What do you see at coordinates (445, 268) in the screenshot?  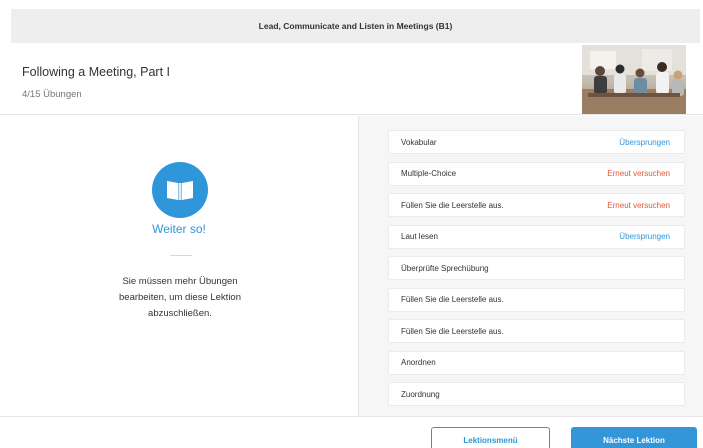 I see `exercise-name: Überprüfte Sprechübung` at bounding box center [445, 268].